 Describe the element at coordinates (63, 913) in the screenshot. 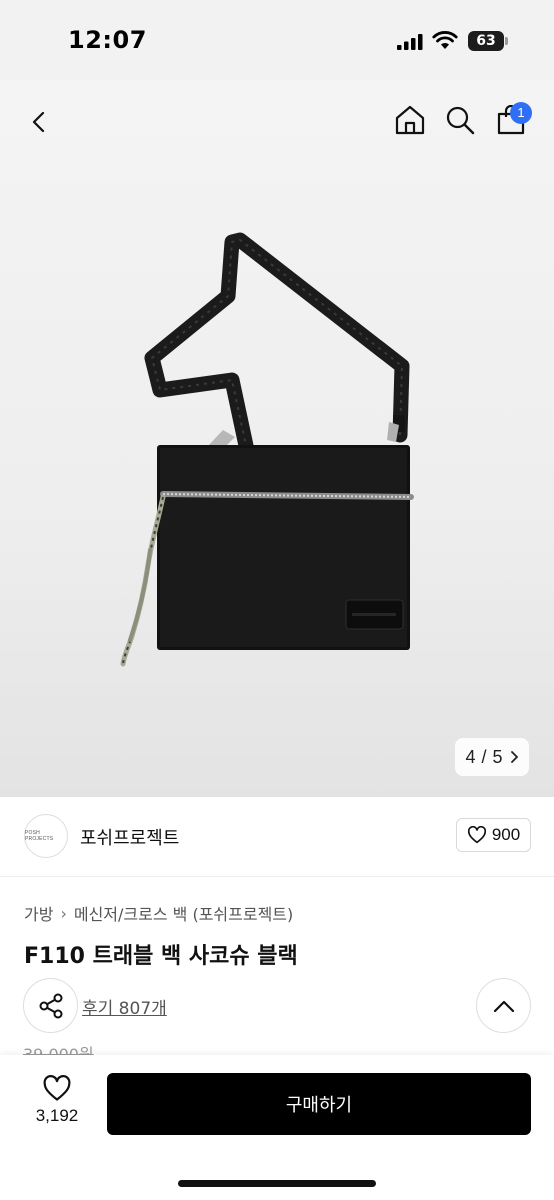

I see `chevron-right-icon: ›` at that location.